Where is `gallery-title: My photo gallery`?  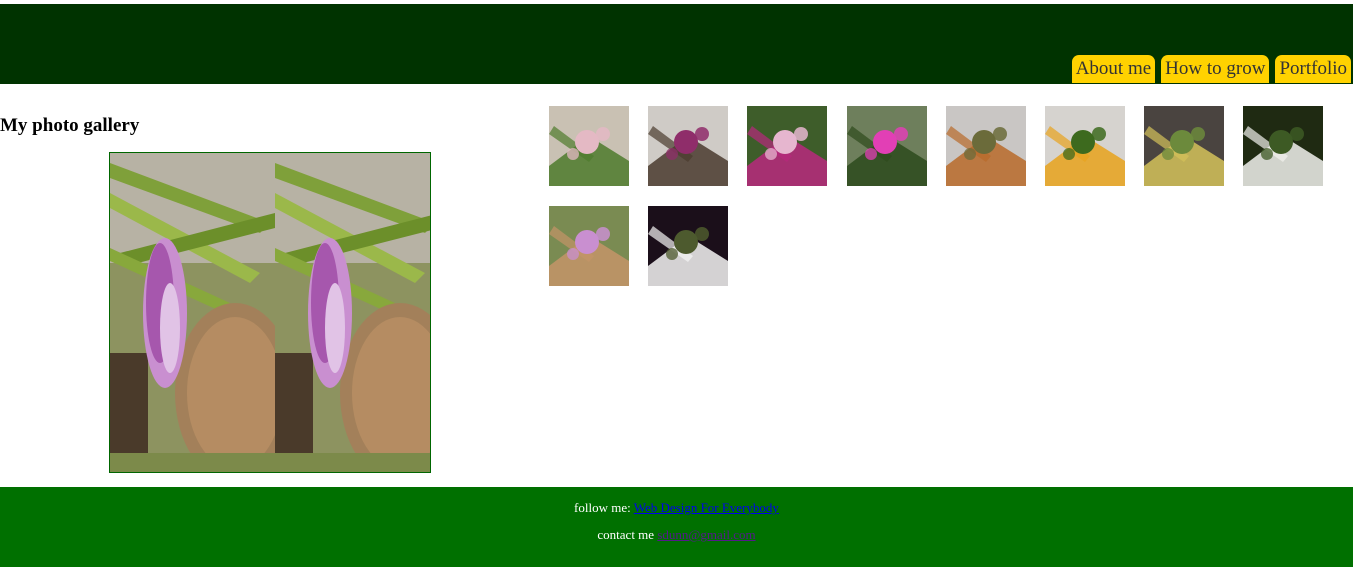 gallery-title: My photo gallery is located at coordinates (70, 125).